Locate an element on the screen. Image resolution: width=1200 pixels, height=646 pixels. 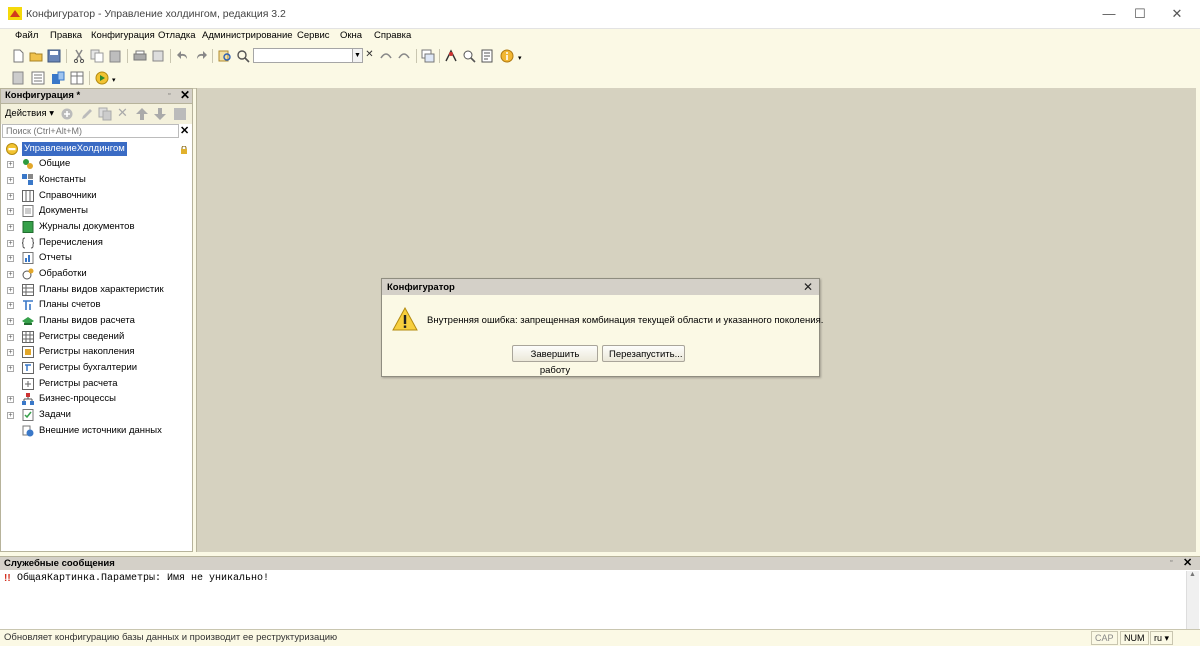
new-document-icon is located at coordinates (18, 56).